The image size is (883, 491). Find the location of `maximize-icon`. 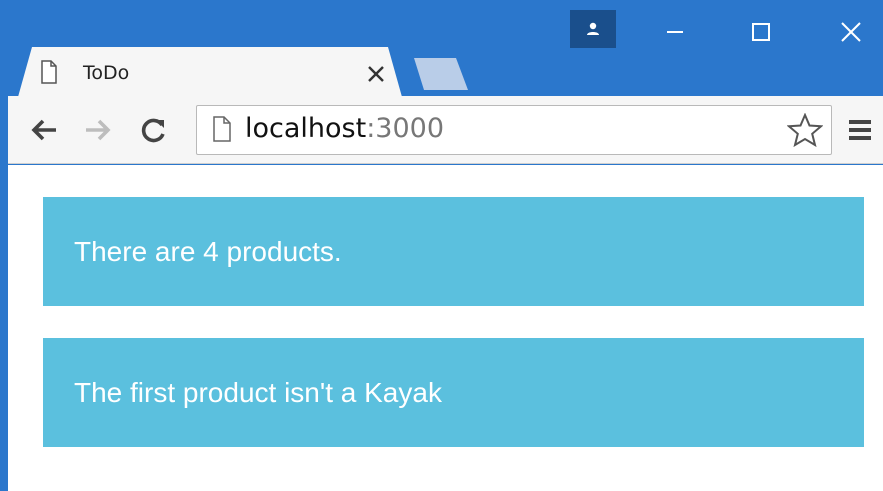

maximize-icon is located at coordinates (761, 32).